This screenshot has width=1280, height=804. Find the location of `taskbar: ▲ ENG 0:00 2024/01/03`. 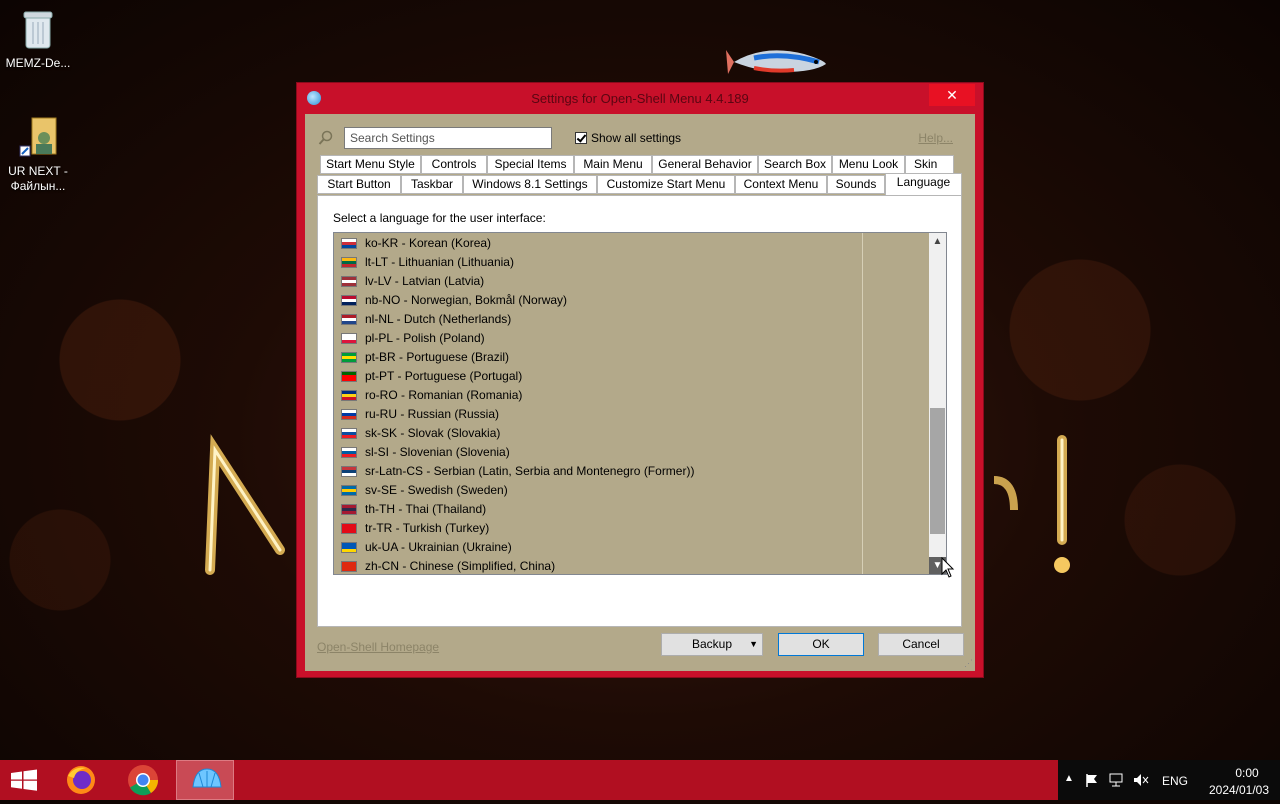

taskbar: ▲ ENG 0:00 2024/01/03 is located at coordinates (640, 780).